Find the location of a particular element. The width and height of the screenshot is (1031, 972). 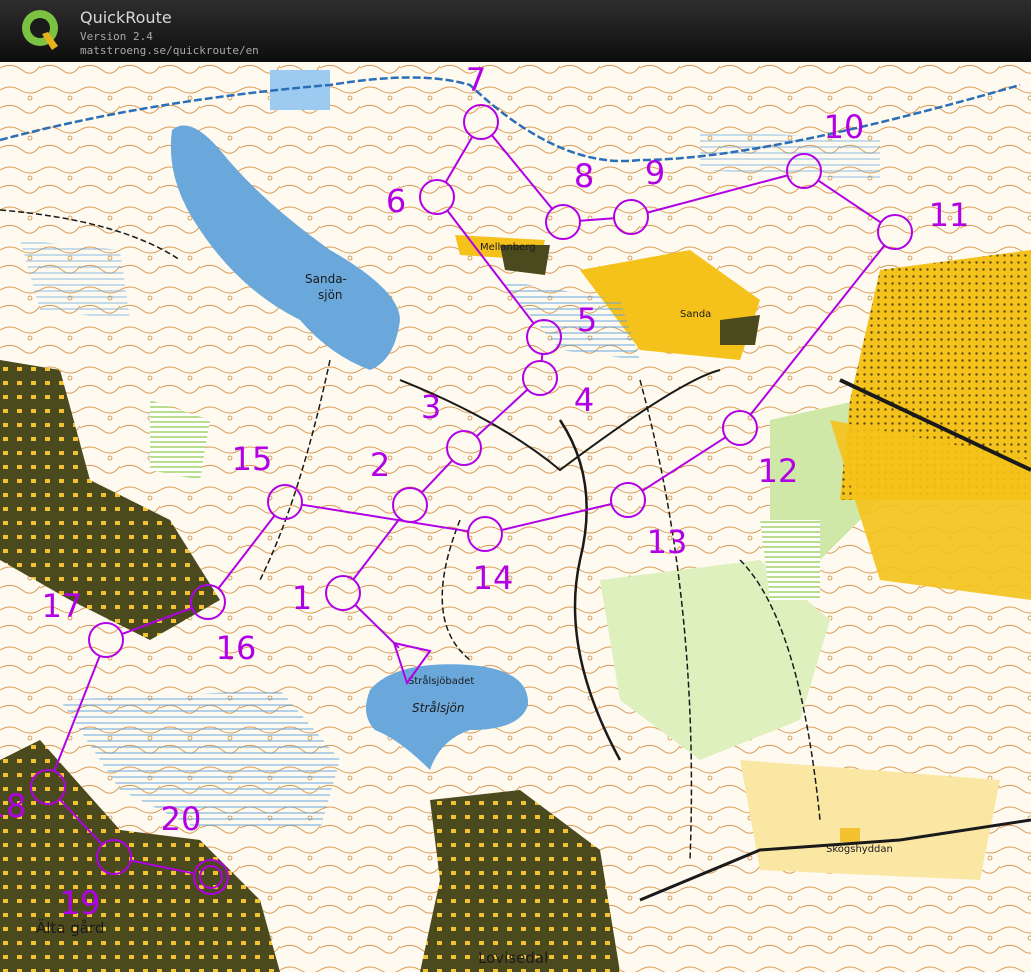

place-sandasjon-2: sjön is located at coordinates (330, 295).